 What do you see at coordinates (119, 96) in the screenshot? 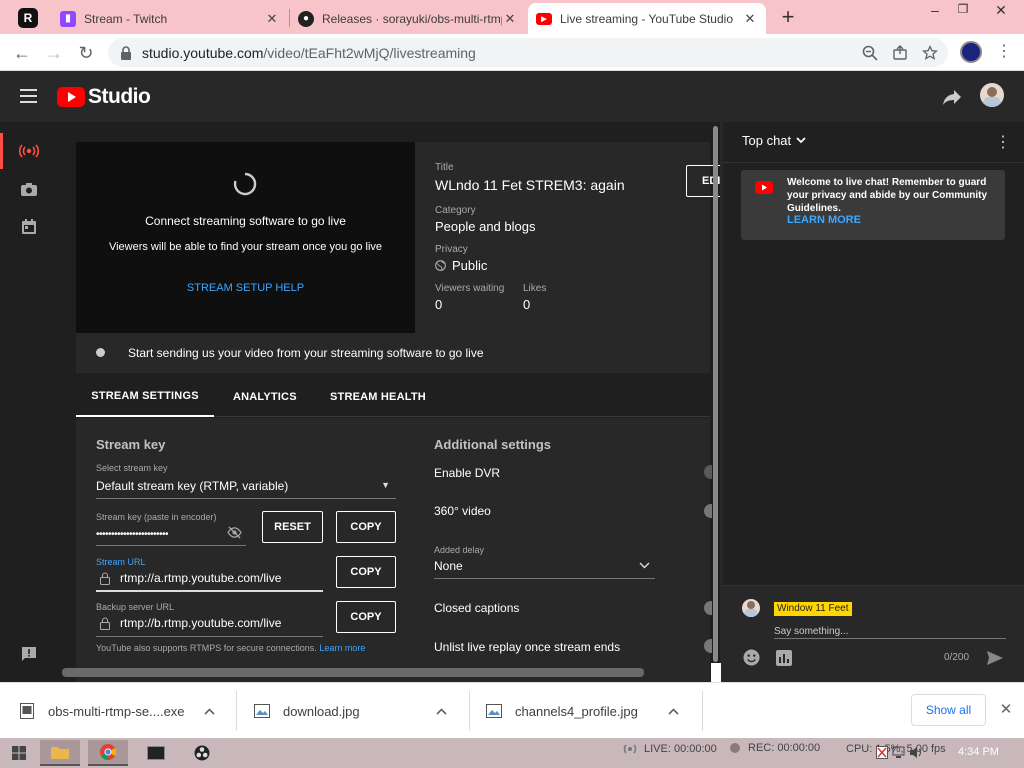
I see `studio-logo-text: Studio` at bounding box center [119, 96].